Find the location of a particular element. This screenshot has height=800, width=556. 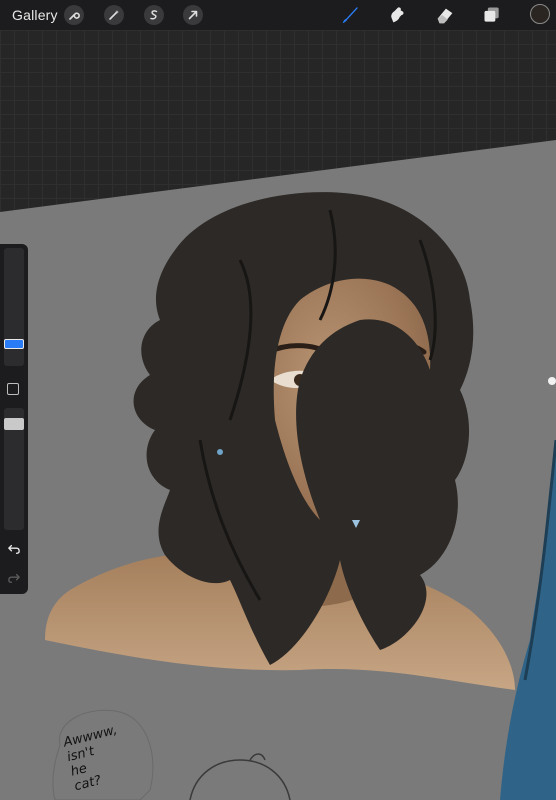

brush-icon is located at coordinates (350, 15).